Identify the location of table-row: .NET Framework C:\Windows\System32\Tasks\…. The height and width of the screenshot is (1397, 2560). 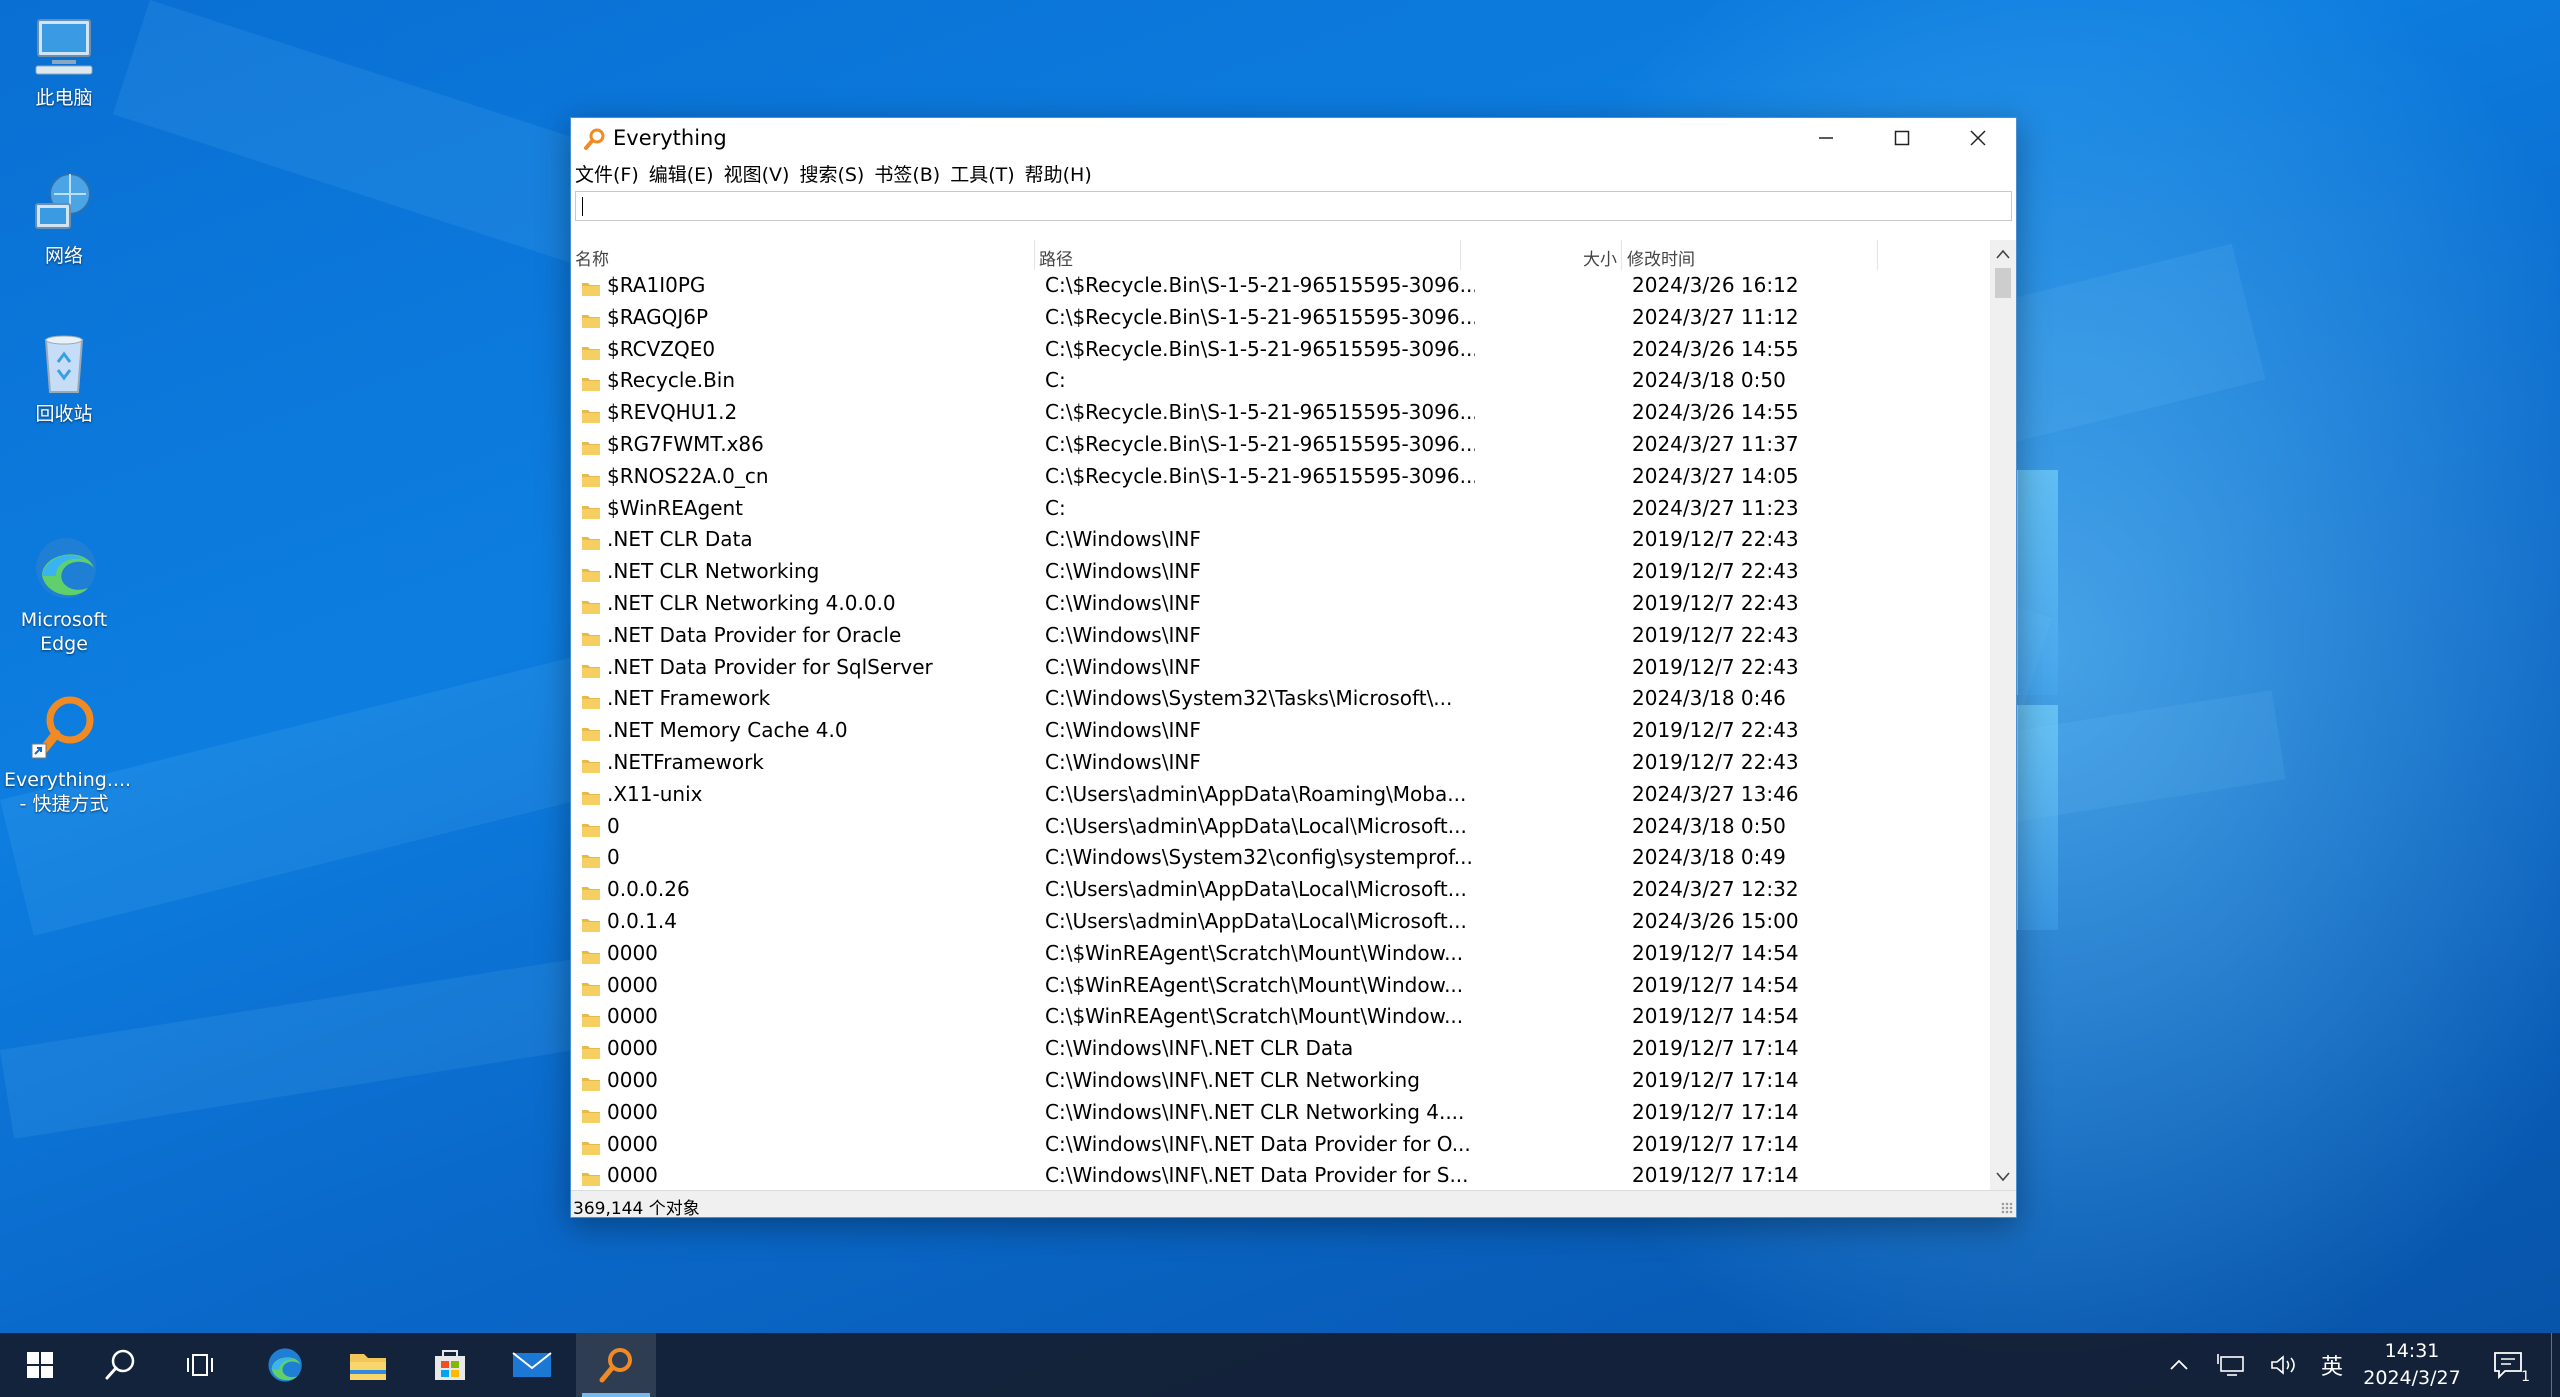
(1280, 699).